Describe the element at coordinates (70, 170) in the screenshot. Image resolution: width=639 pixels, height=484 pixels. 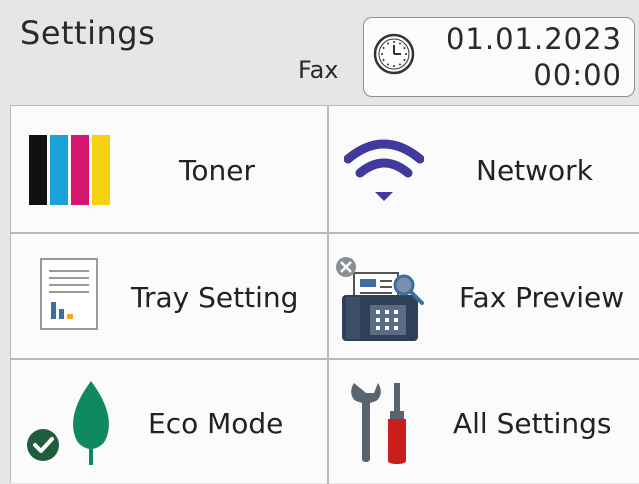
I see `toner-icon` at that location.